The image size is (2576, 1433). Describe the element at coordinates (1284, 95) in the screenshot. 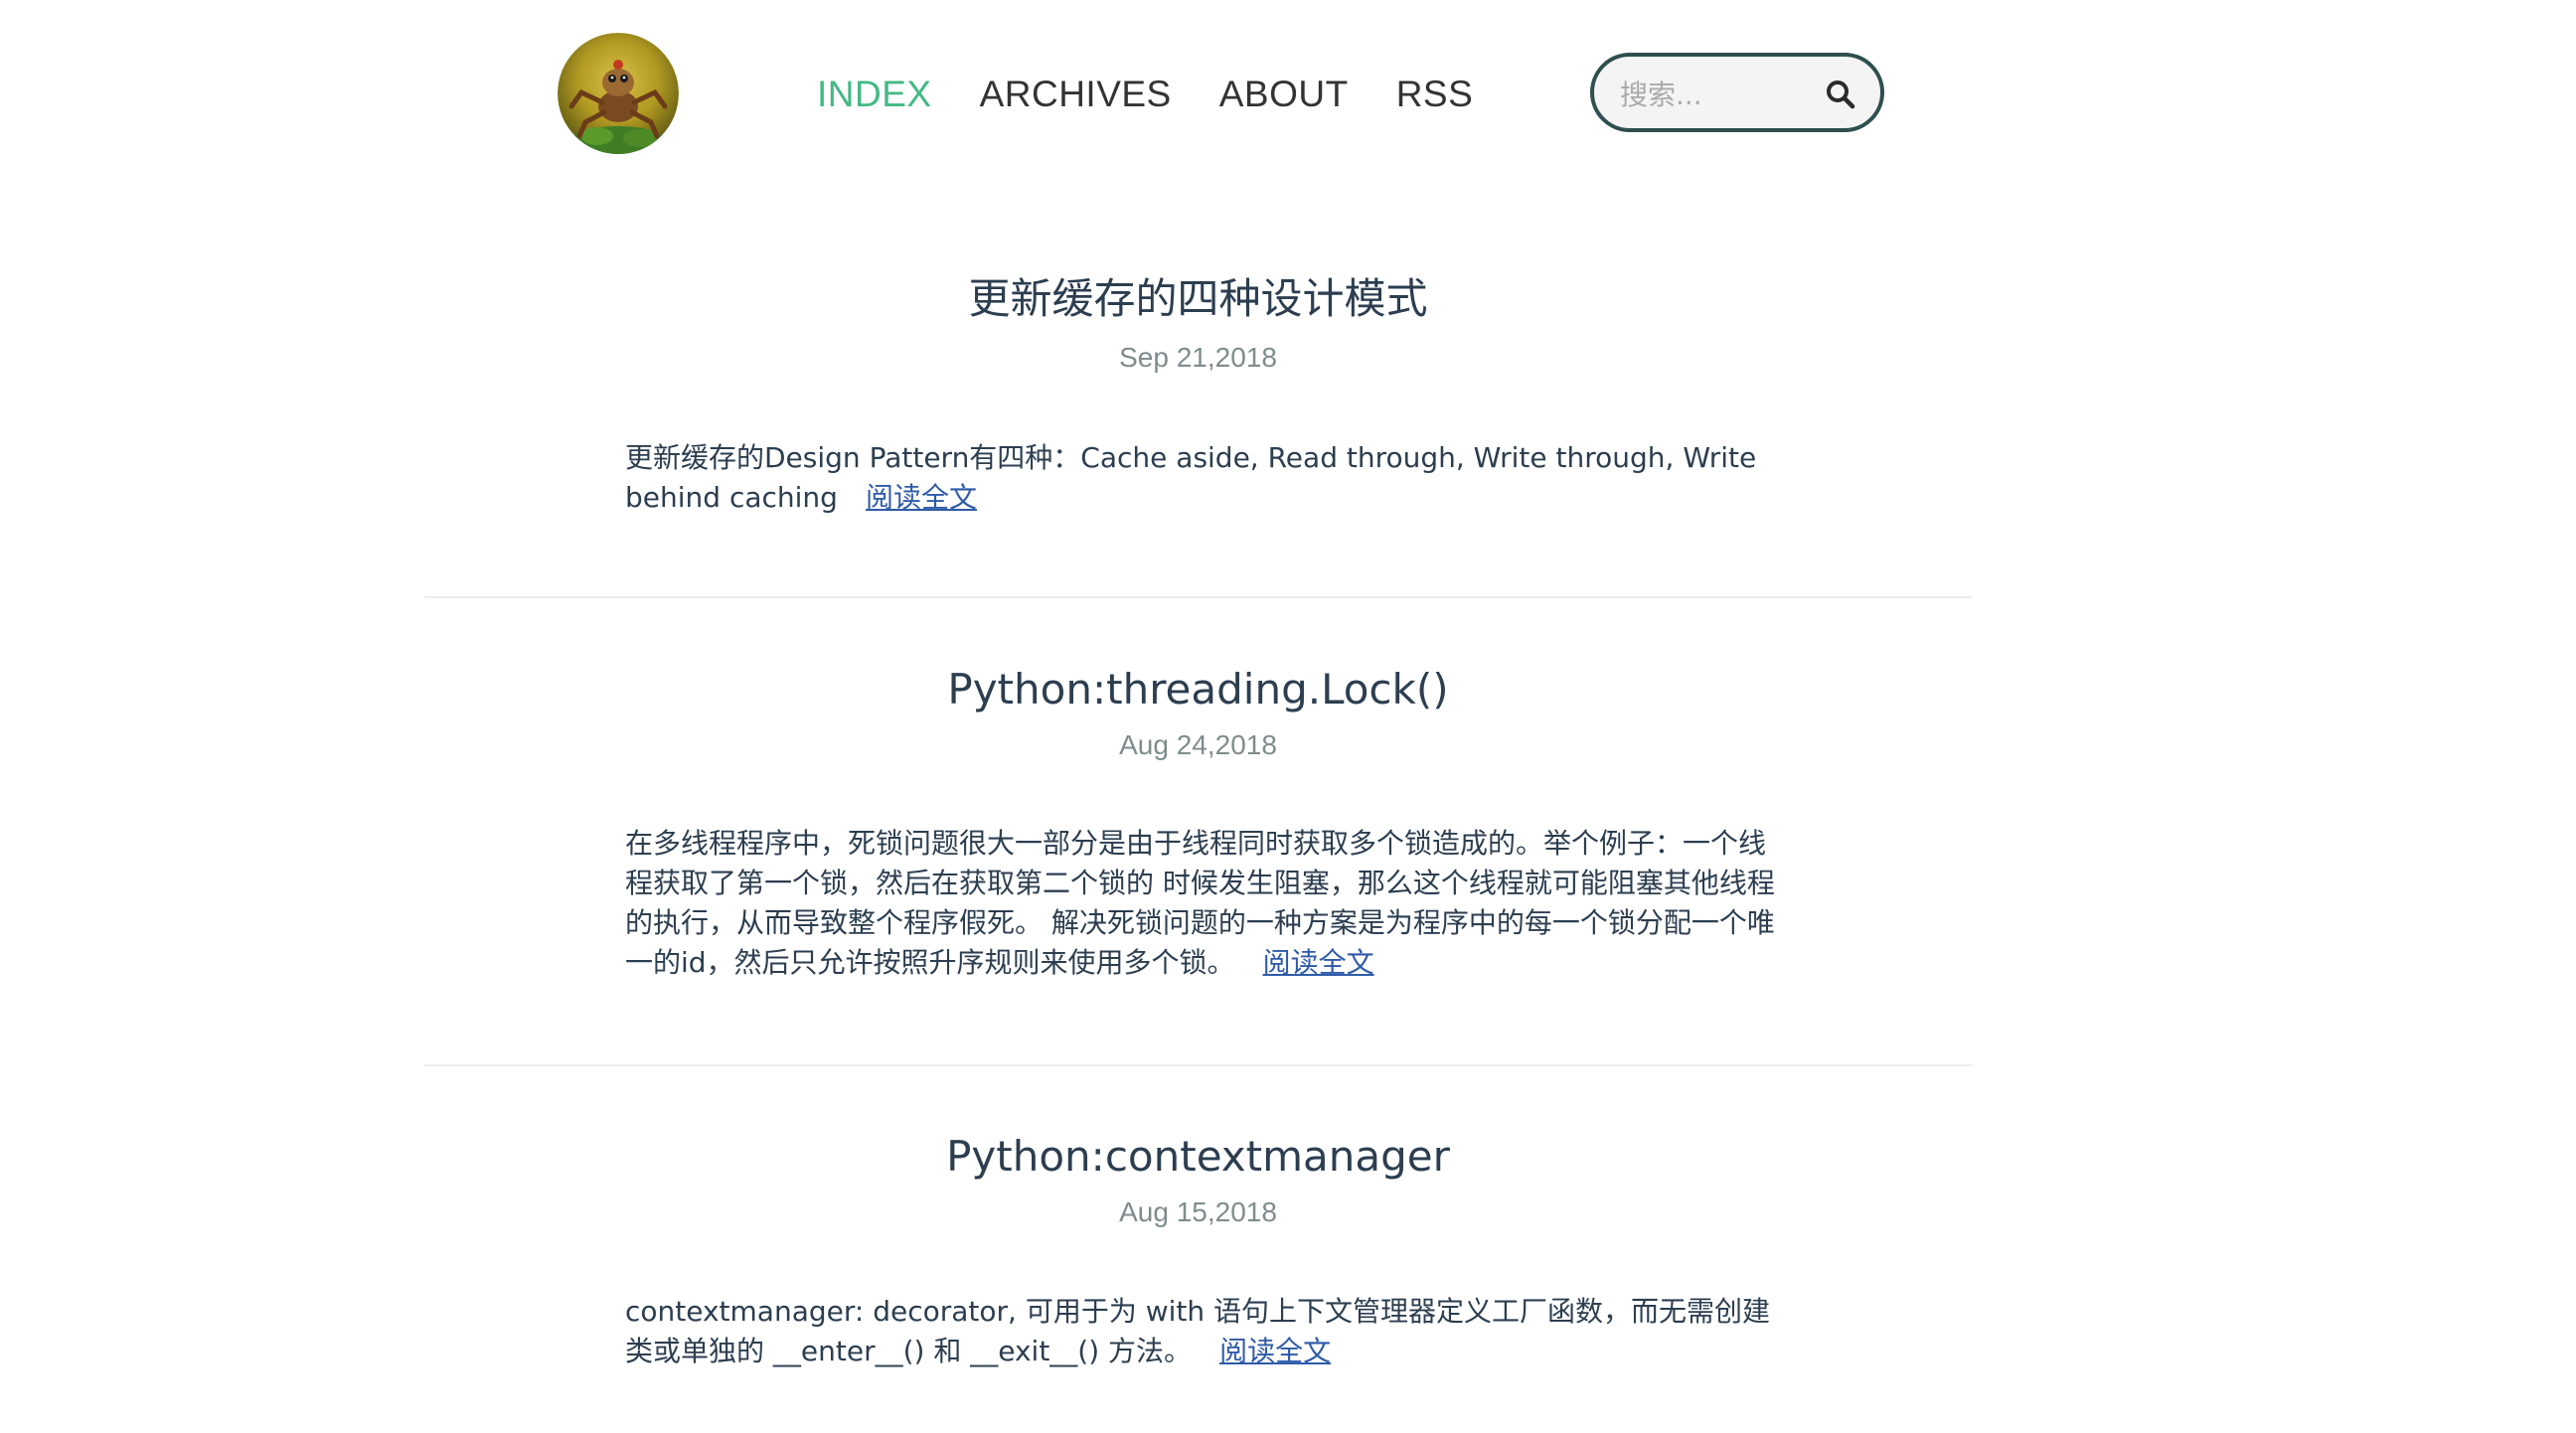

I see `nav-item-about: ABOUT` at that location.